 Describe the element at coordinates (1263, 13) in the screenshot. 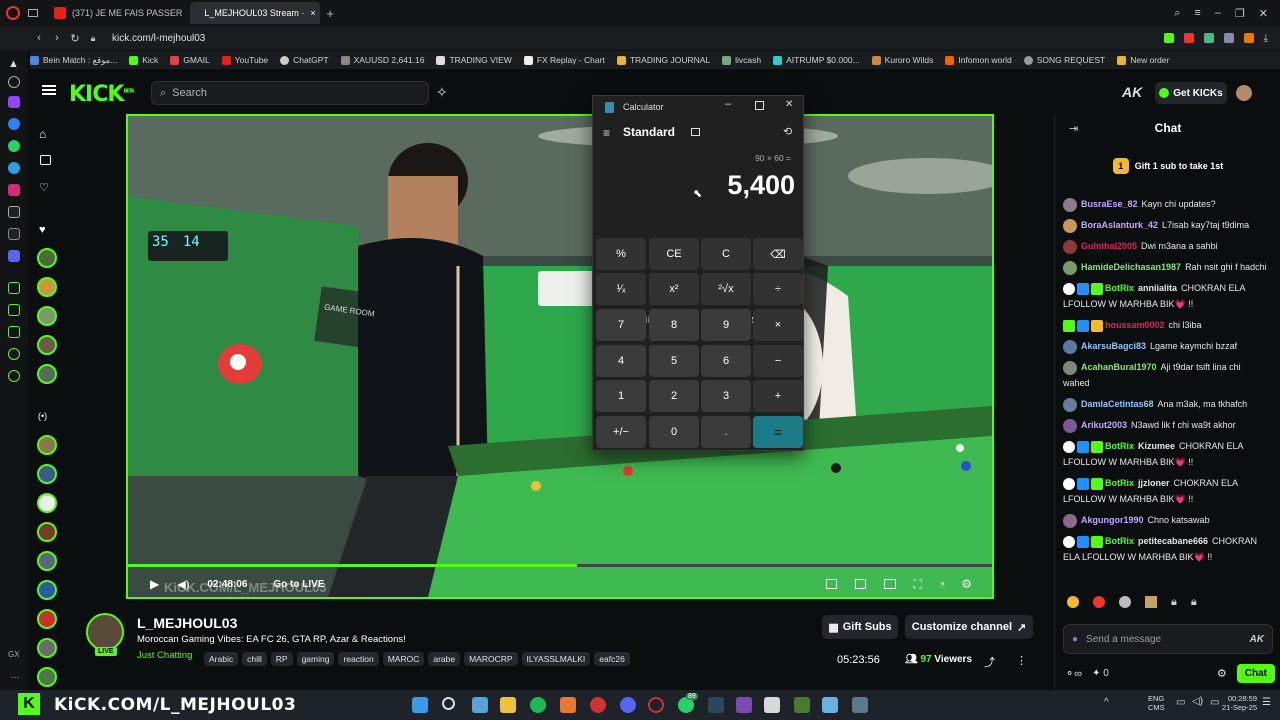

I see `close-window-icon: ✕` at that location.